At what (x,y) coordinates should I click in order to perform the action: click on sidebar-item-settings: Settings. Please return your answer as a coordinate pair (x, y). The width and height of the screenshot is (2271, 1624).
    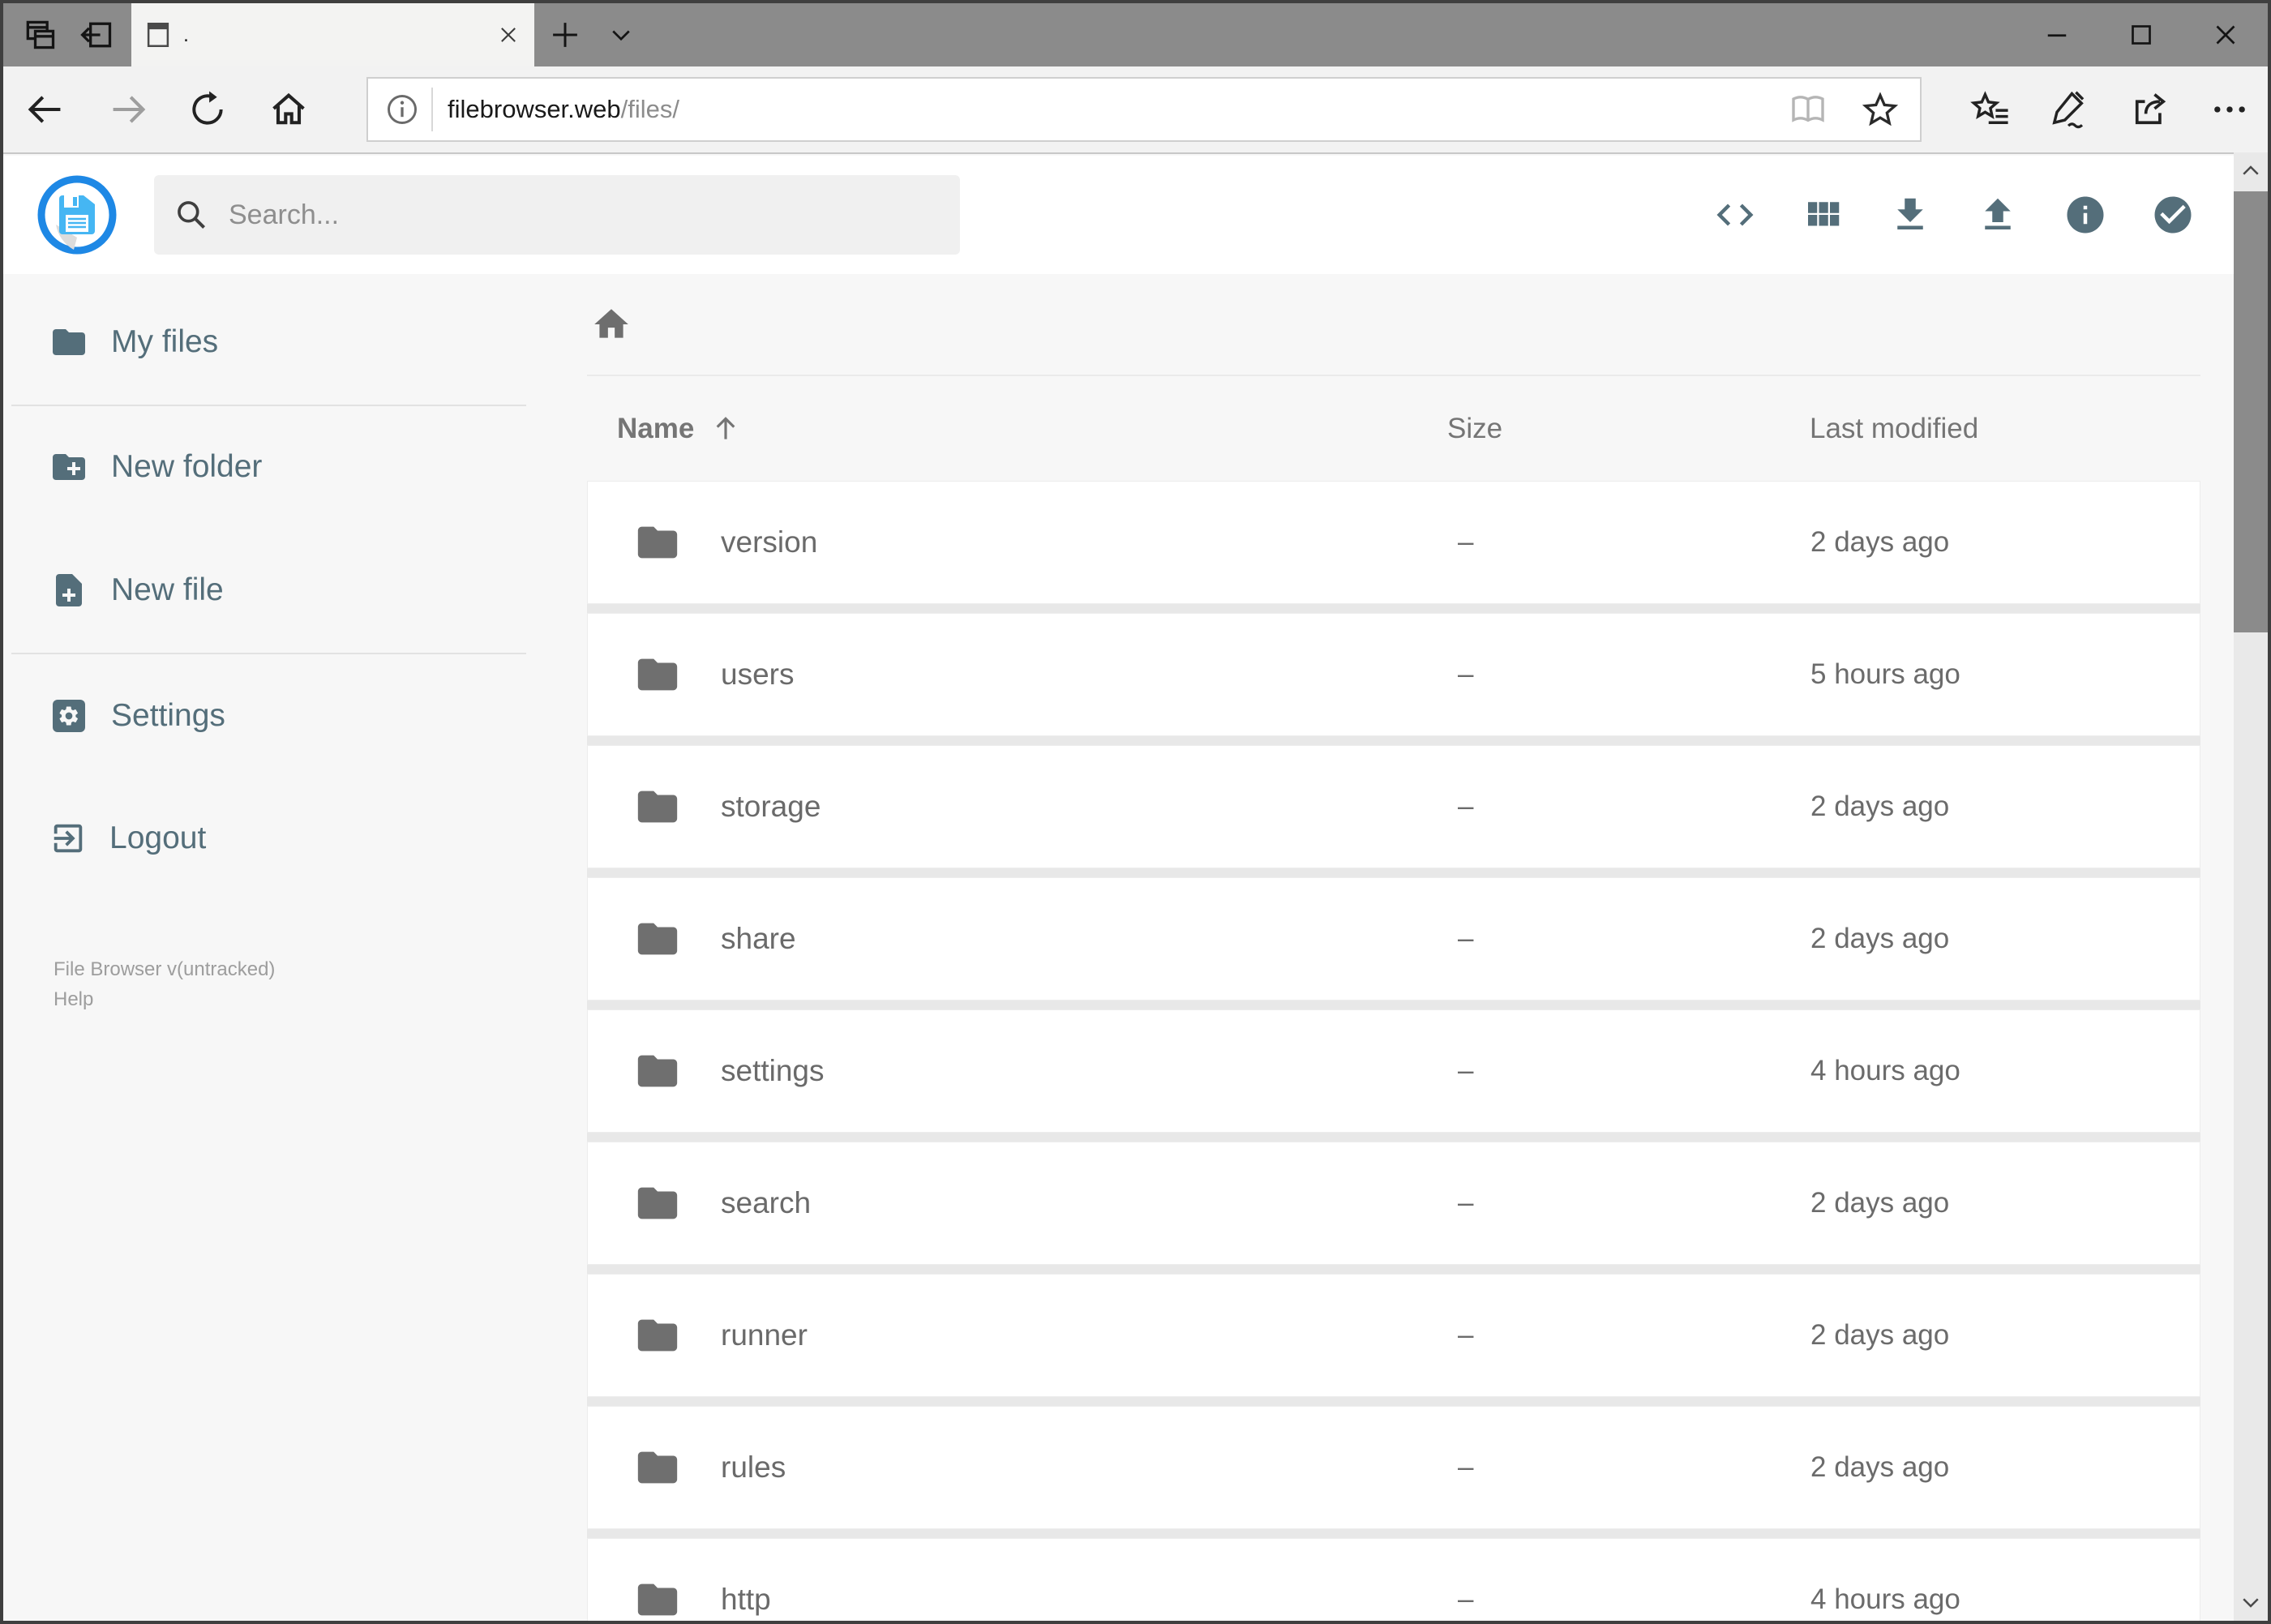
    Looking at the image, I should click on (283, 715).